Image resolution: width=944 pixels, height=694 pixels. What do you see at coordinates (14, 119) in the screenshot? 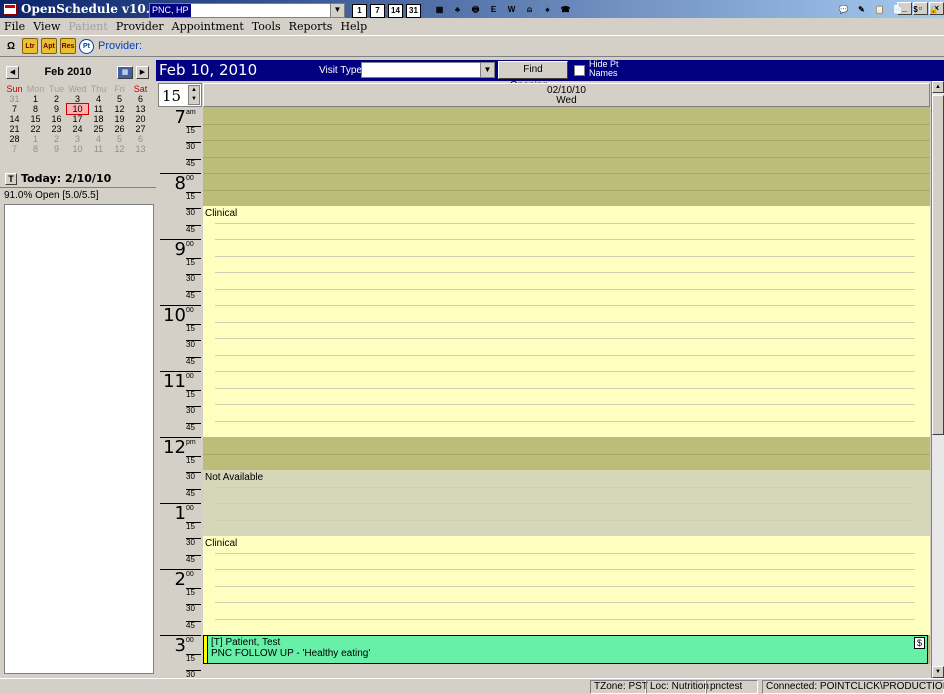
I see `calendar-day: 14` at bounding box center [14, 119].